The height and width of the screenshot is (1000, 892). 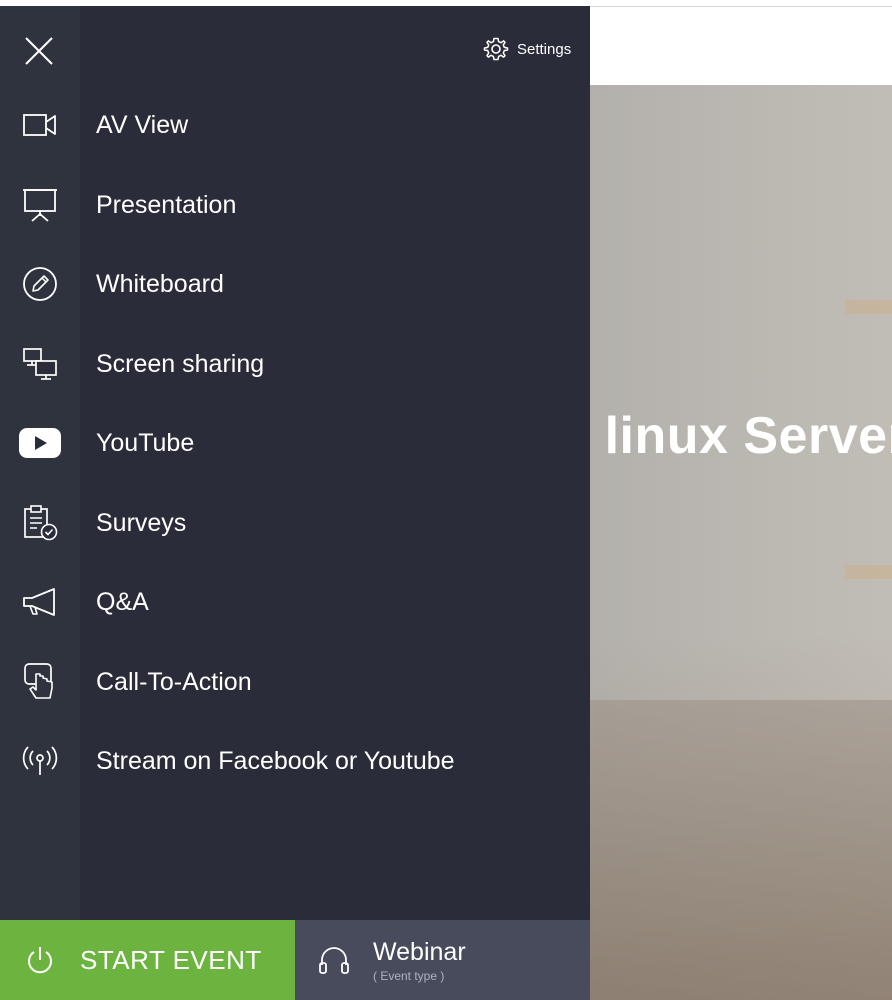 What do you see at coordinates (544, 49) in the screenshot?
I see `settings-label: Settings` at bounding box center [544, 49].